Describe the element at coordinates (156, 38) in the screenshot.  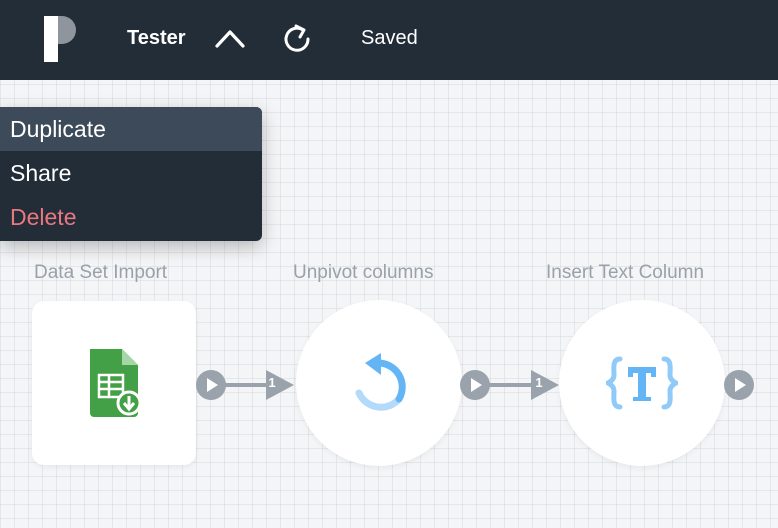
I see `project-title: Tester` at that location.